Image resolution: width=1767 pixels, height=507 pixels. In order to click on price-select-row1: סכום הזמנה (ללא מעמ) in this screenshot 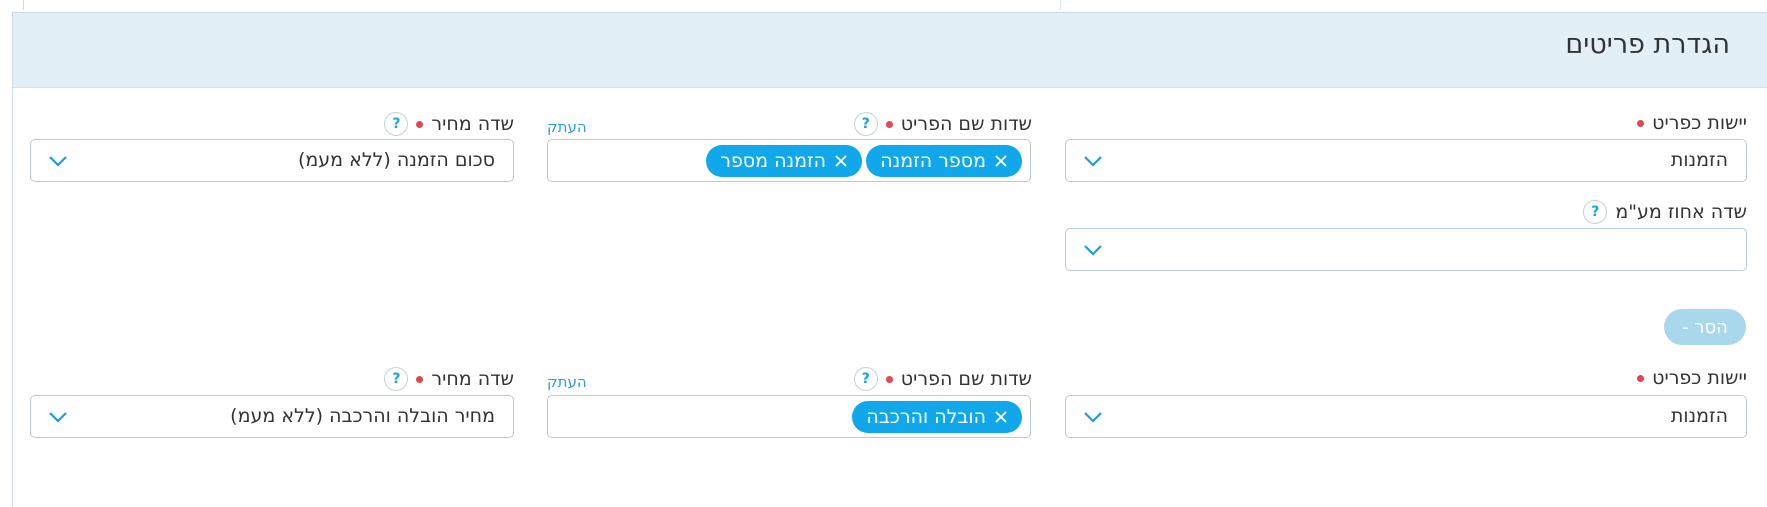, I will do `click(272, 160)`.